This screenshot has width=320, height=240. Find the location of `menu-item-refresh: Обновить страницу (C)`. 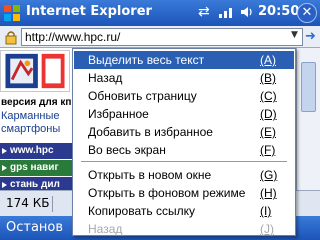

menu-item-refresh: Обновить страницу (C) is located at coordinates (184, 96).